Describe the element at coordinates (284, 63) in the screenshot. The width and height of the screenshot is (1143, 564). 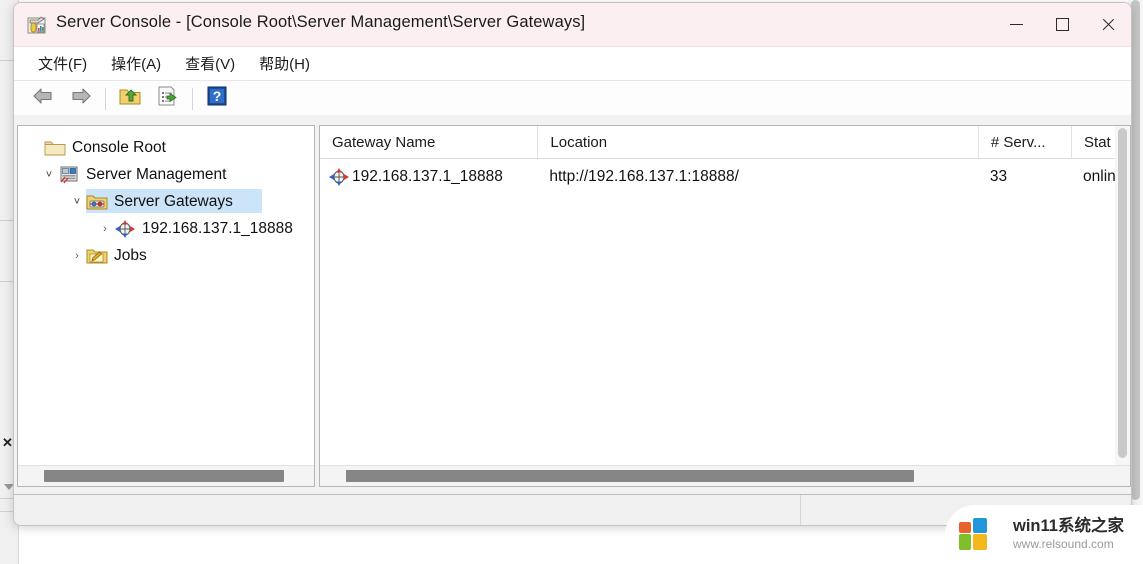
I see `menu-help: 帮助(H)` at that location.